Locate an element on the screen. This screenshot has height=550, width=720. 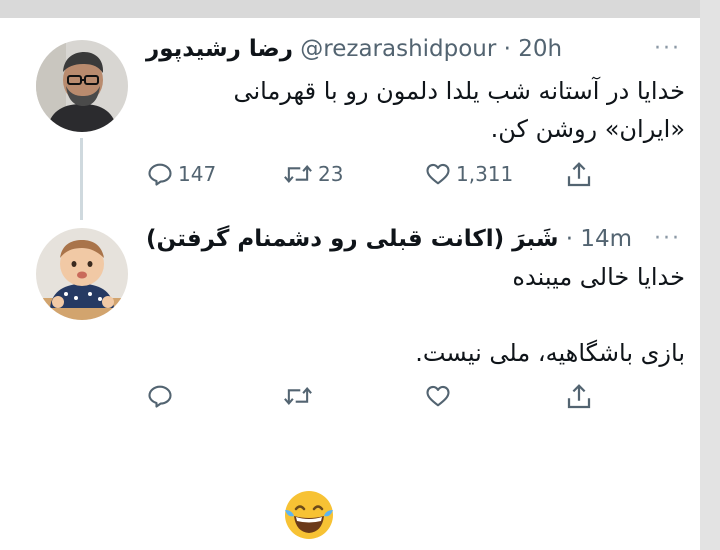
tweet1-like-button: 1,311 is located at coordinates (468, 174).